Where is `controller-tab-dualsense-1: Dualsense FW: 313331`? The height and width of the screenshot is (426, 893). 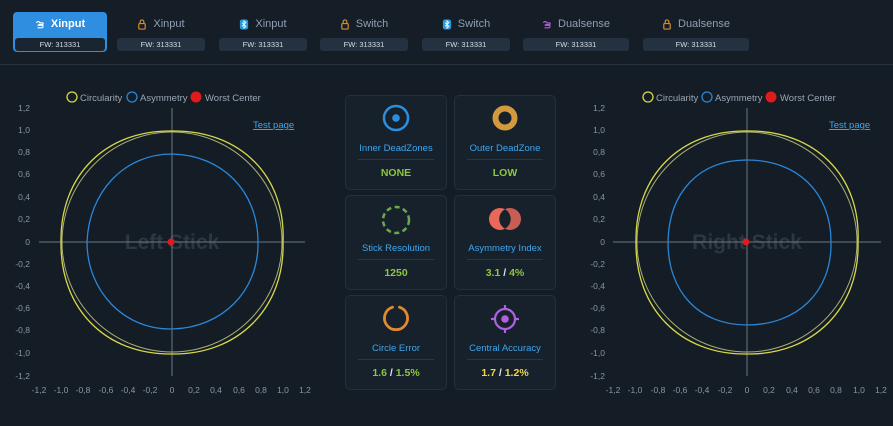
controller-tab-dualsense-1: Dualsense FW: 313331 is located at coordinates (576, 32).